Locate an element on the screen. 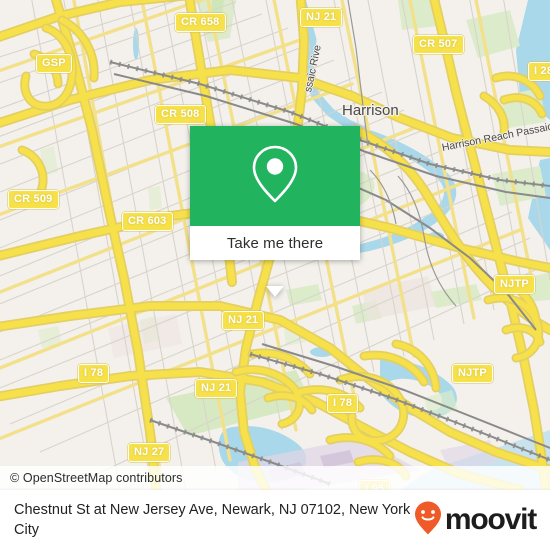 The image size is (550, 550). map-attribution-bar: © OpenStreetMap contributors is located at coordinates (275, 478).